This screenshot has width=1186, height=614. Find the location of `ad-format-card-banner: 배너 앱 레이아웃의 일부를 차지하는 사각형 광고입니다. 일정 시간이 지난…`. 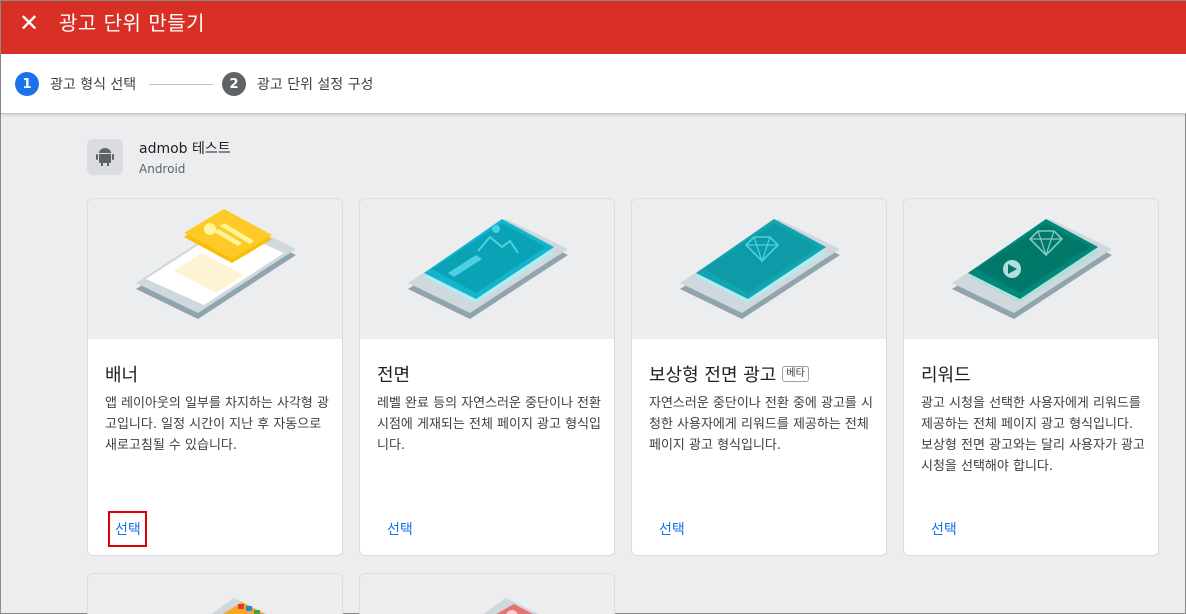

ad-format-card-banner: 배너 앱 레이아웃의 일부를 차지하는 사각형 광고입니다. 일정 시간이 지난… is located at coordinates (215, 377).